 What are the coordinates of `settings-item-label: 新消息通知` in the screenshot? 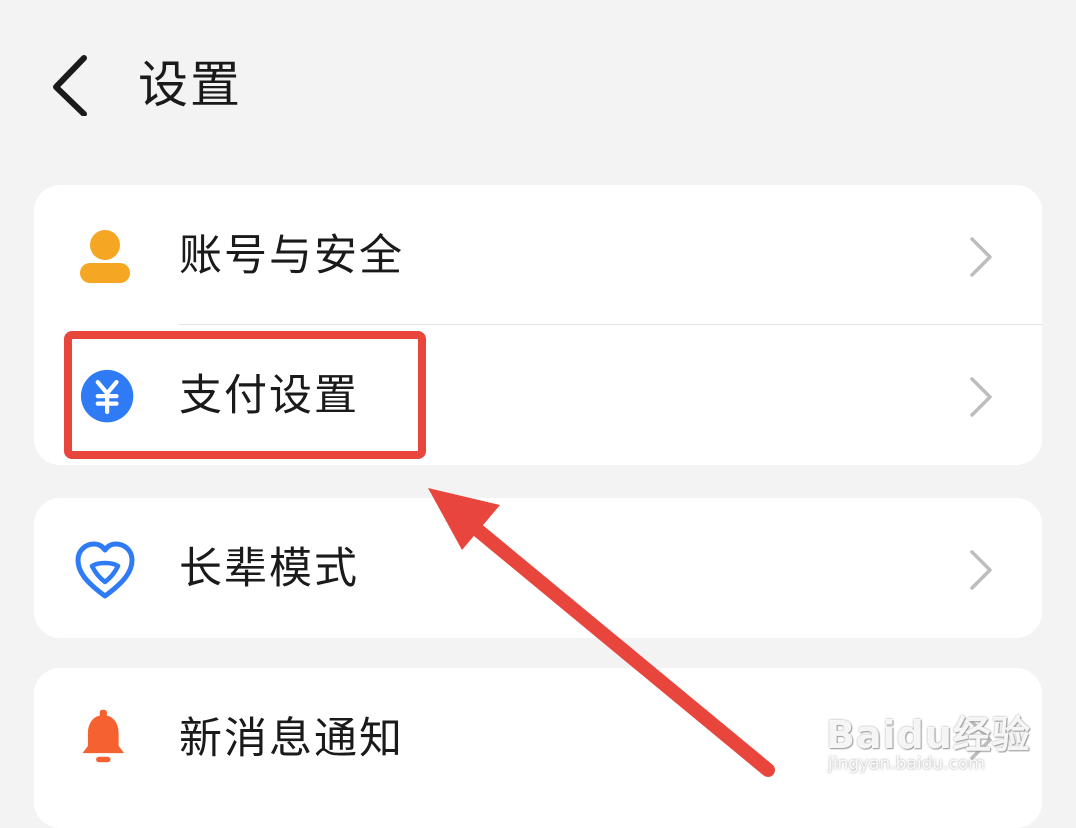 It's located at (291, 739).